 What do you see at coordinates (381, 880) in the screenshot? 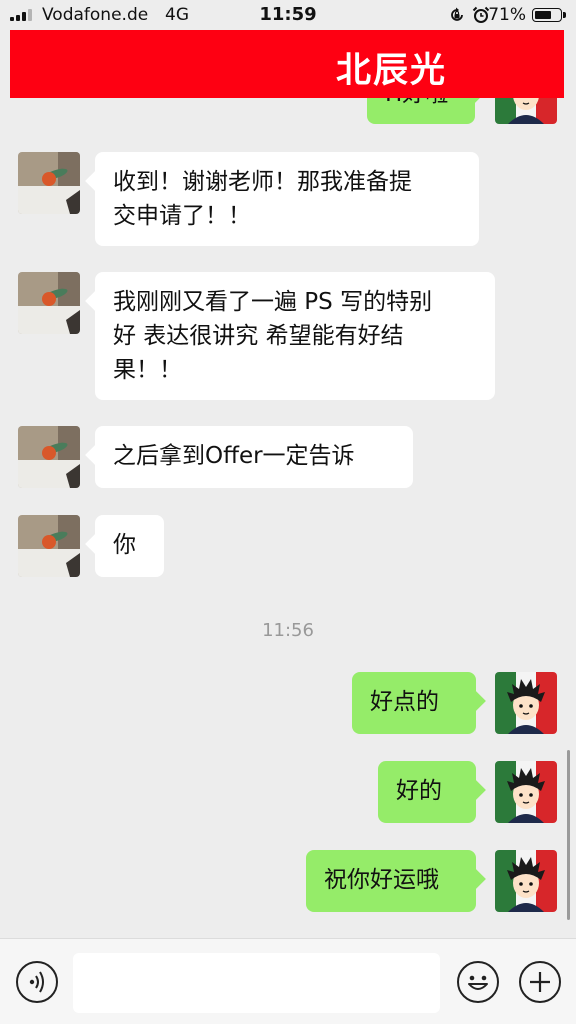
I see `message-text: 祝你好运哦` at bounding box center [381, 880].